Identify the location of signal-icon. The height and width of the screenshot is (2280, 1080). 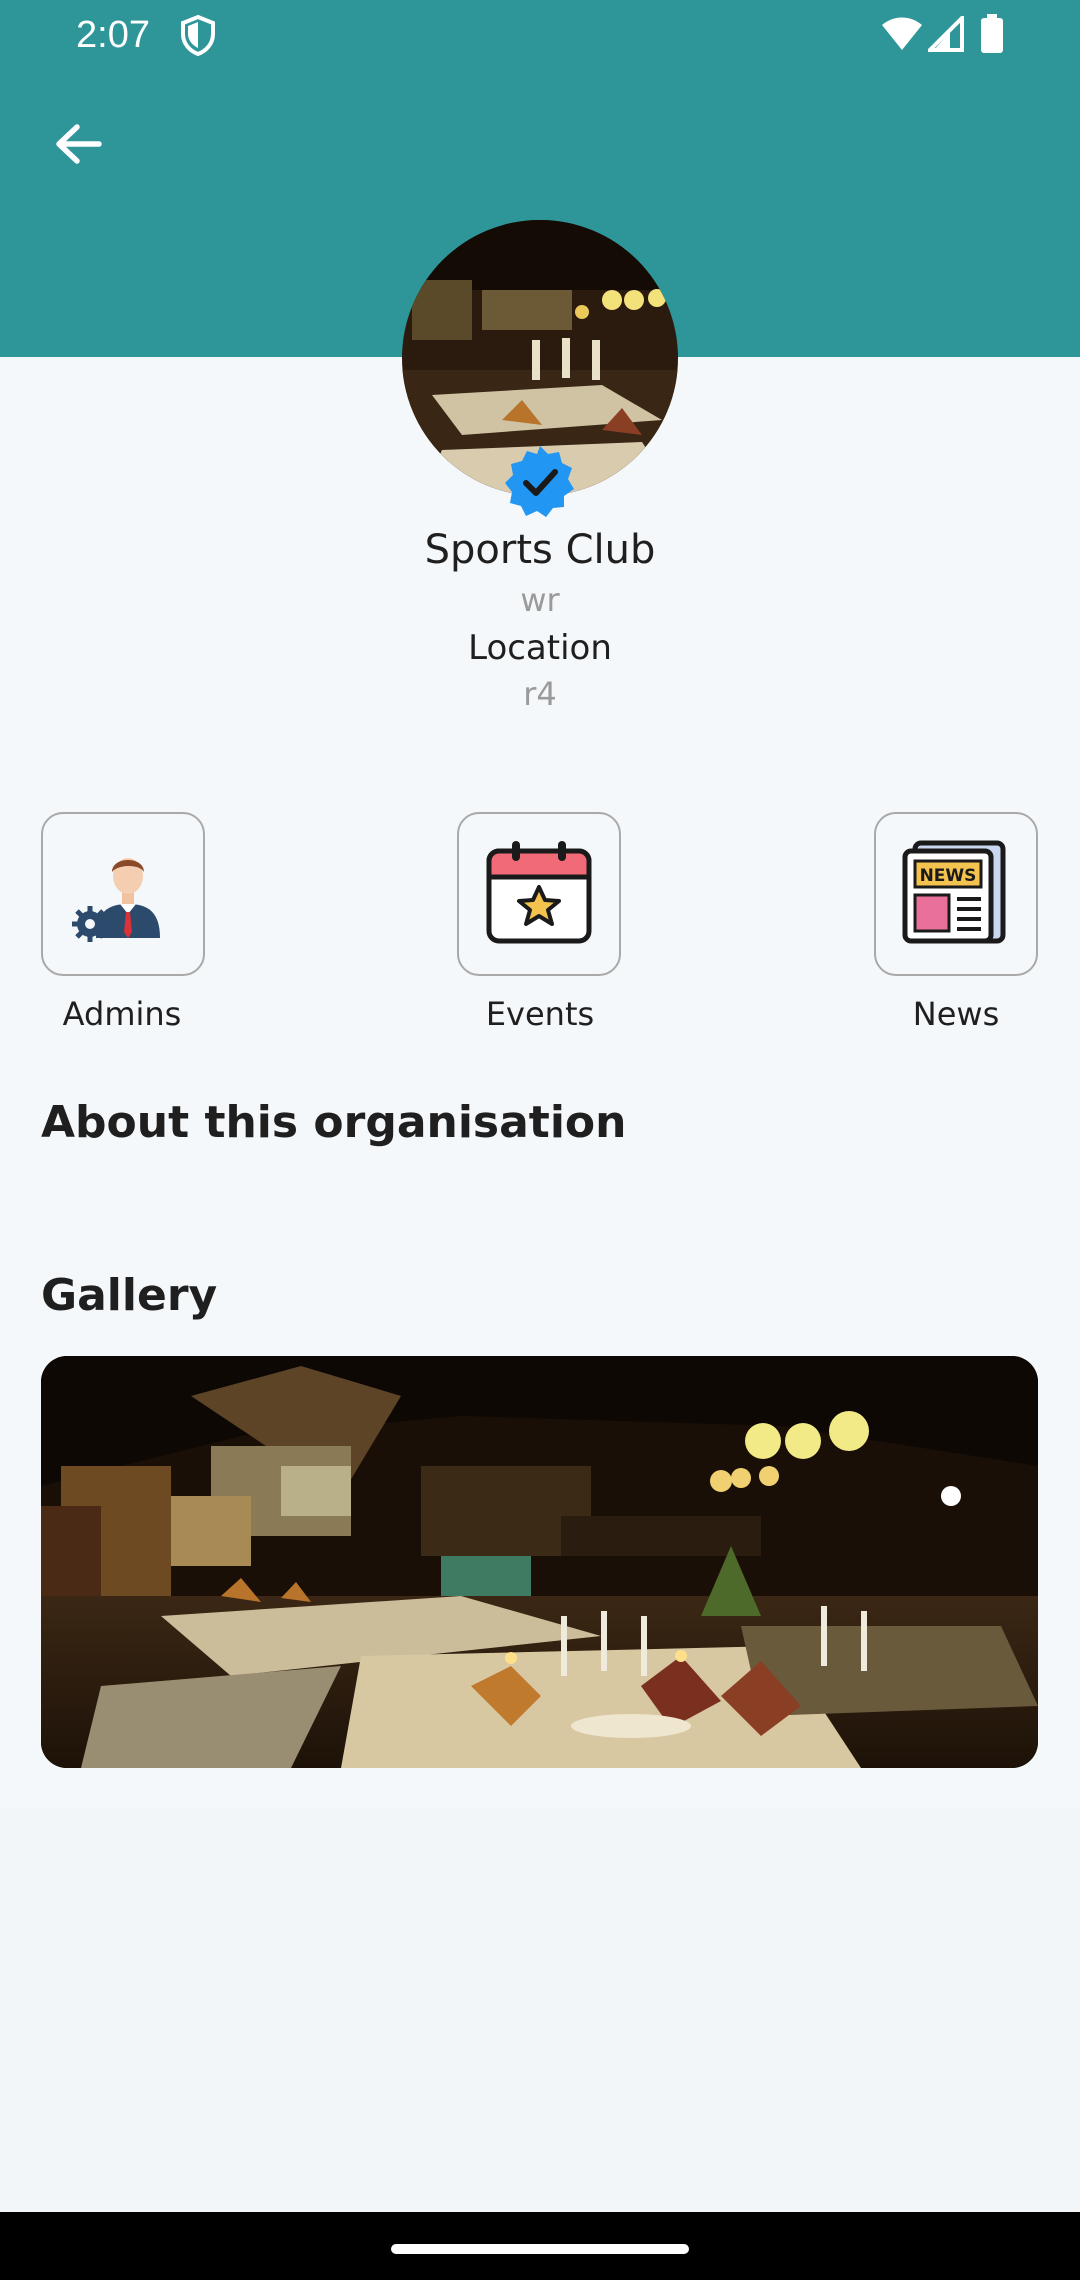
(944, 34).